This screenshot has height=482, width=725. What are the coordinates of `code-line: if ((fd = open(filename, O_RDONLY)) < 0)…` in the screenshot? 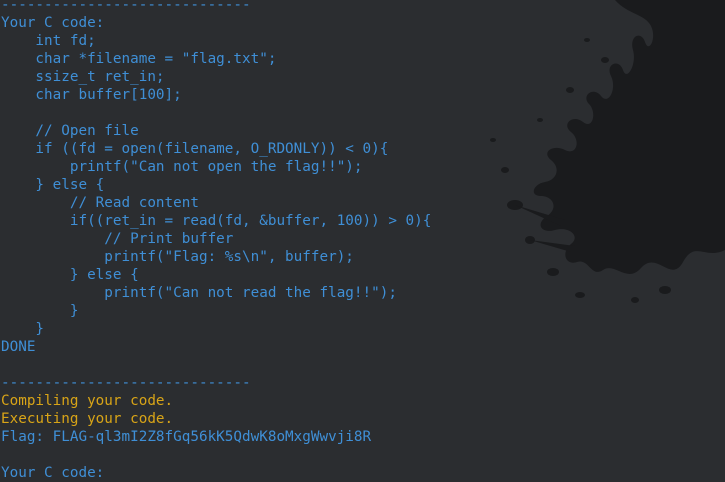 It's located at (195, 149).